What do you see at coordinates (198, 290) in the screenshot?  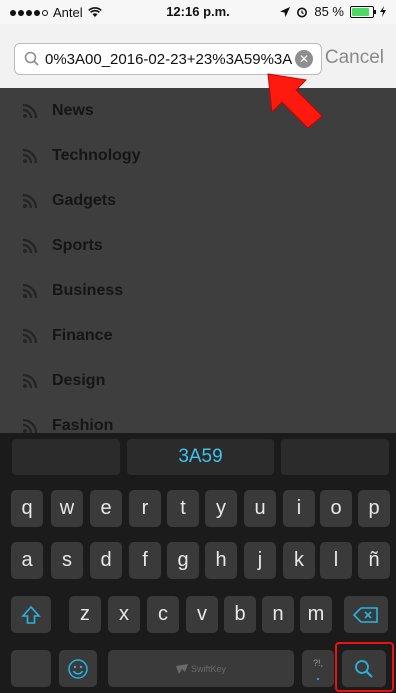 I see `category-item: Business` at bounding box center [198, 290].